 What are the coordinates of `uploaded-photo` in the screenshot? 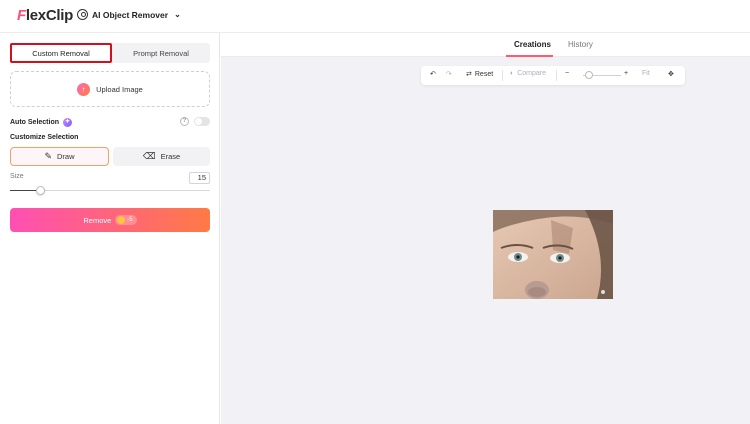 It's located at (553, 254).